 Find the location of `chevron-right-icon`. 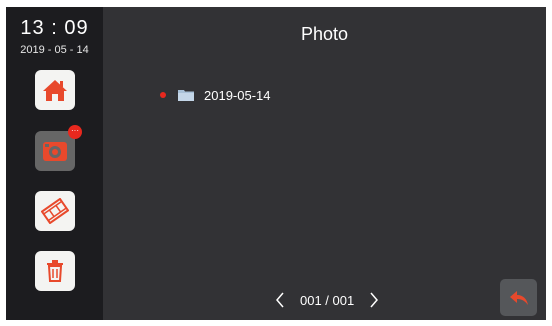

chevron-right-icon is located at coordinates (374, 300).